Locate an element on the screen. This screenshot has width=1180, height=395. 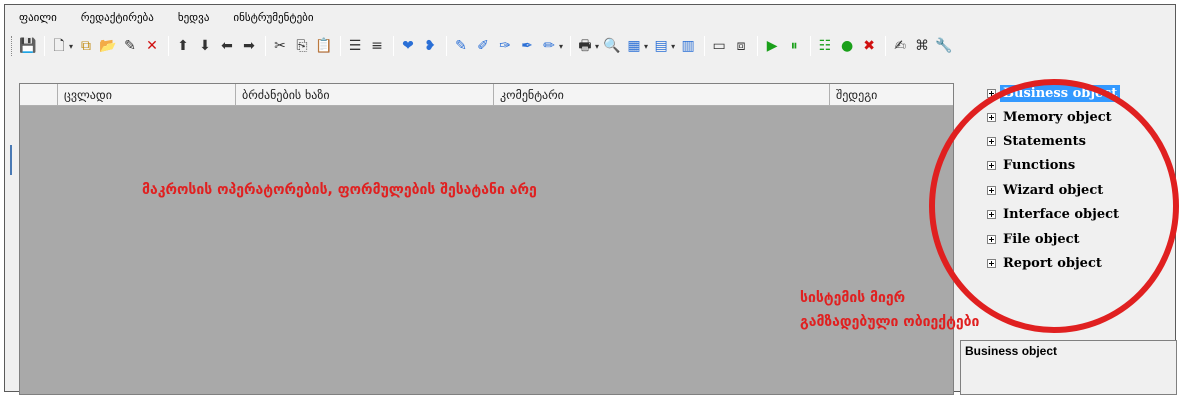
xml-button: ⌘ is located at coordinates (922, 46).